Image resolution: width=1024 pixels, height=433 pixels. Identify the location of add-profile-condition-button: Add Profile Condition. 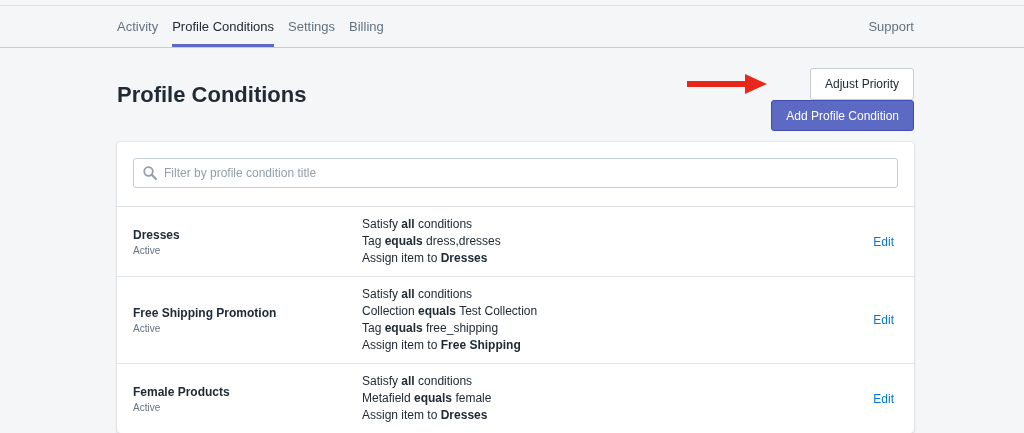
(842, 115).